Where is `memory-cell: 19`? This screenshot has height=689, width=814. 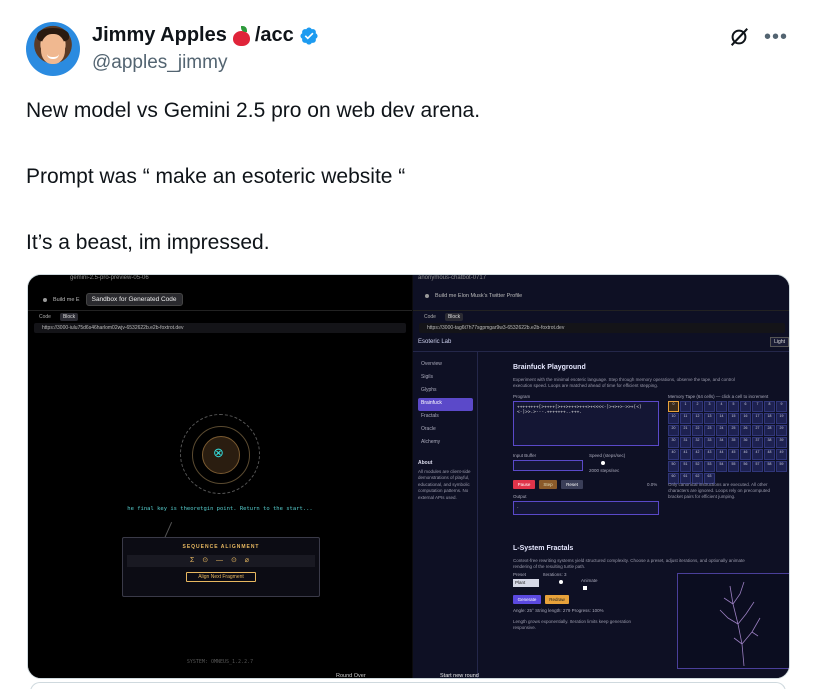
memory-cell: 19 is located at coordinates (781, 418).